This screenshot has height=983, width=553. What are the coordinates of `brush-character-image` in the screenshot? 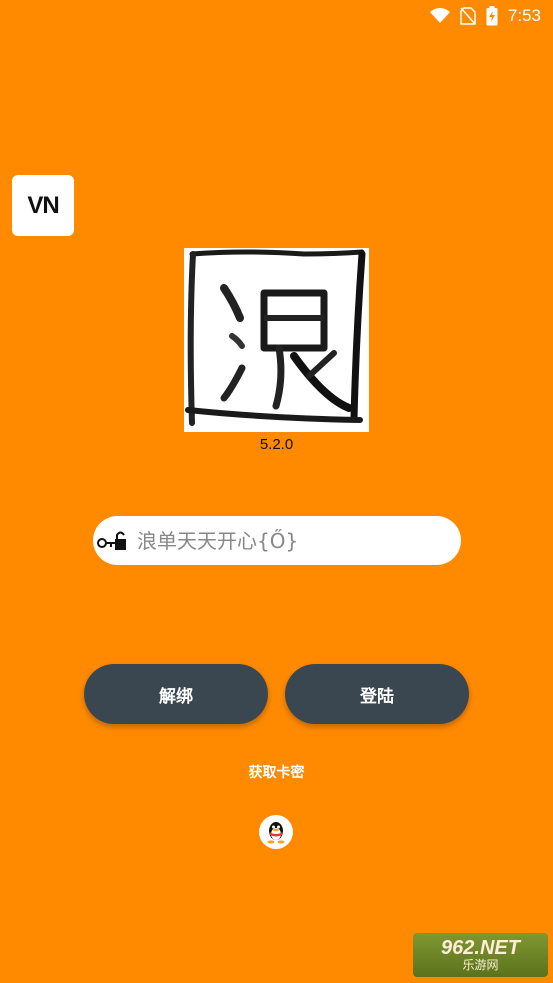 It's located at (276, 340).